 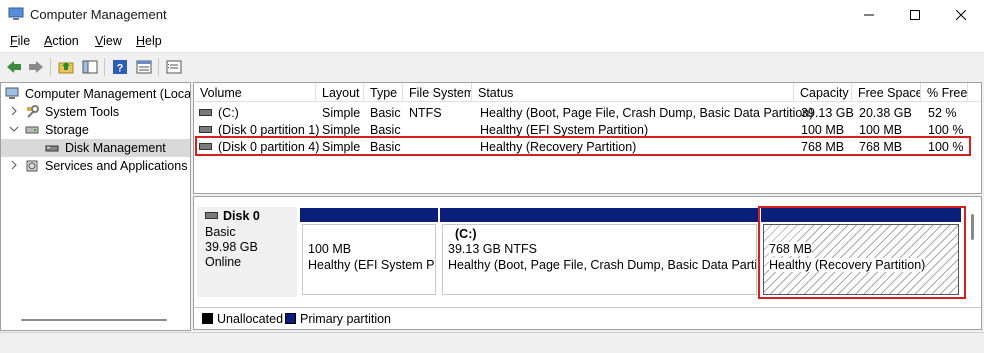 What do you see at coordinates (946, 130) in the screenshot?
I see `cell-pct-free: 100 %` at bounding box center [946, 130].